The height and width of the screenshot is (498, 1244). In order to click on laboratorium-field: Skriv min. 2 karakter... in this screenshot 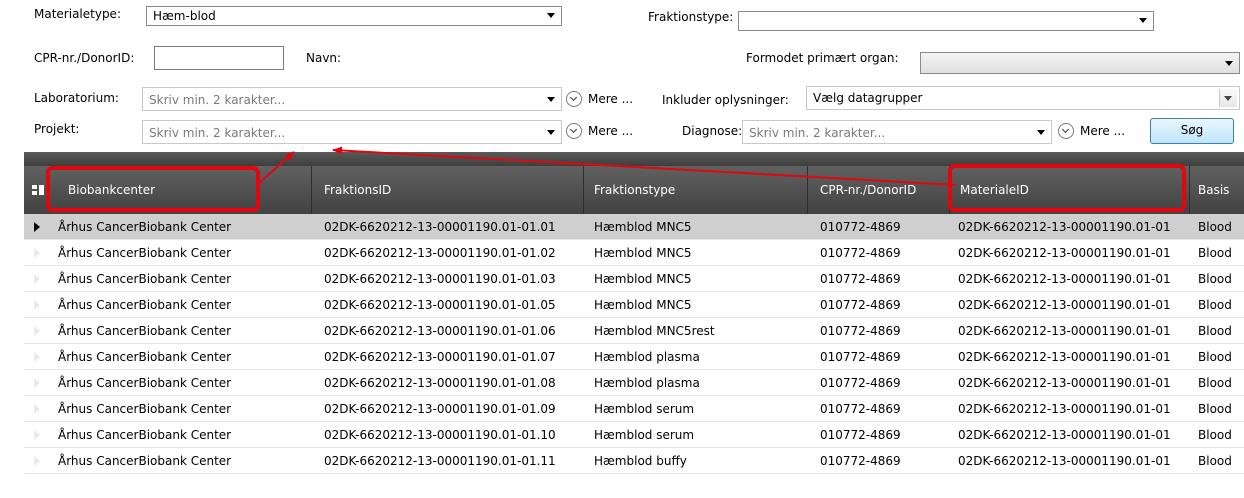, I will do `click(352, 99)`.